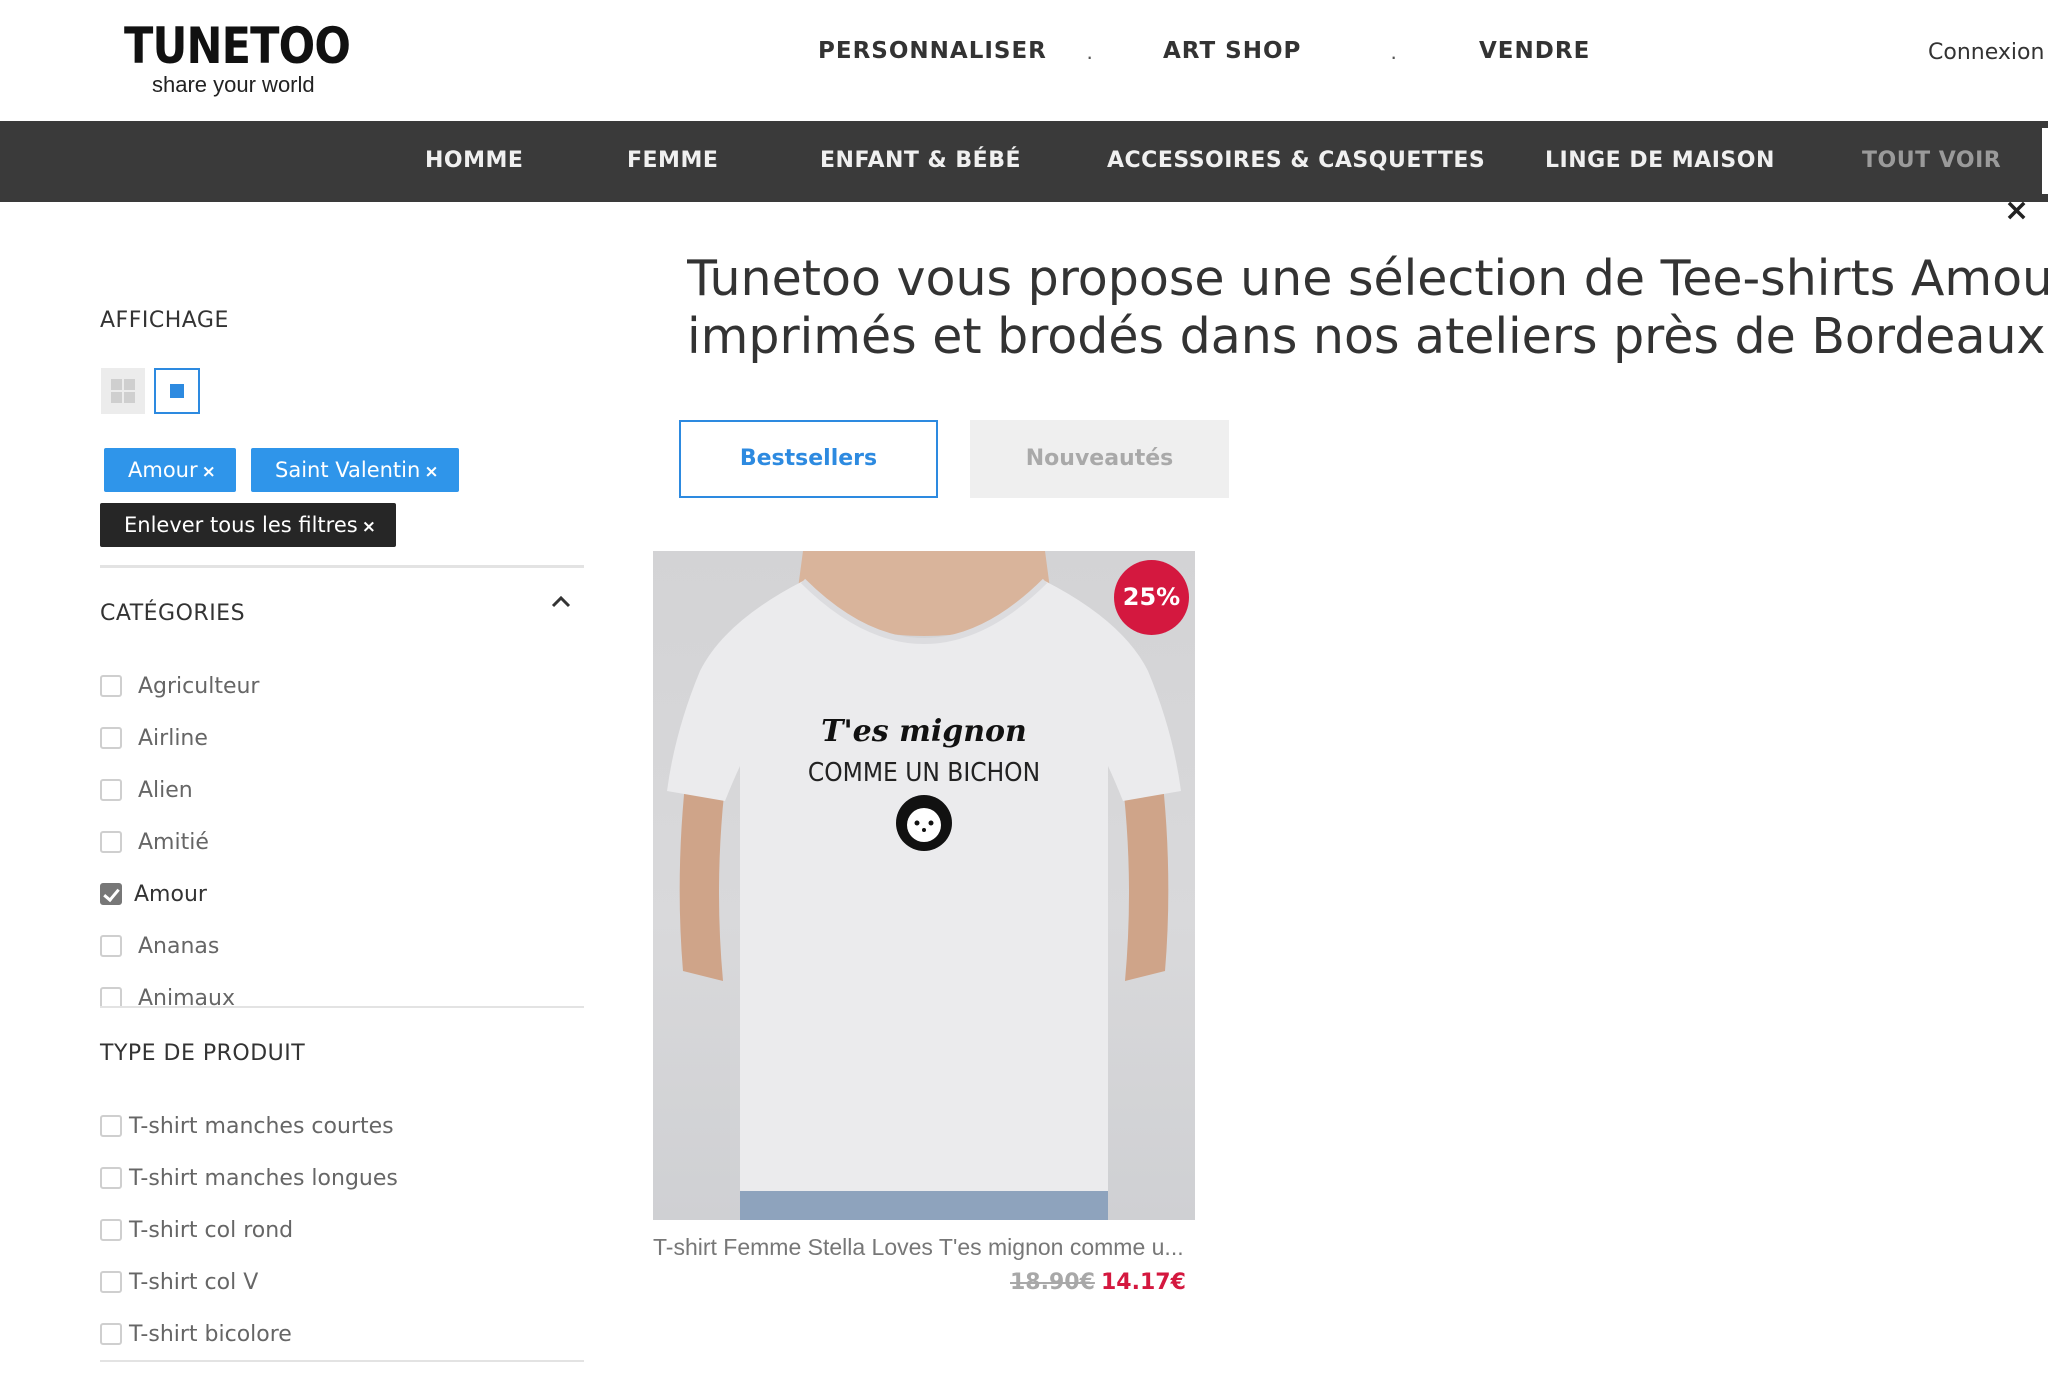 This screenshot has width=2048, height=1385. What do you see at coordinates (263, 1178) in the screenshot?
I see `option-label: T-shirt manches longues` at bounding box center [263, 1178].